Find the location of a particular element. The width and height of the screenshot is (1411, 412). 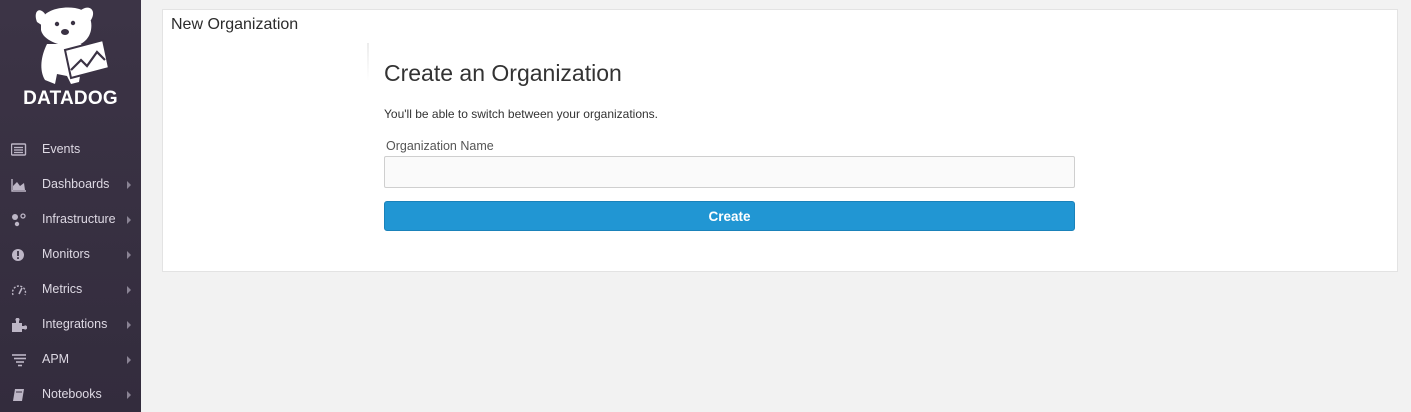

organization-name-label: Organization Name is located at coordinates (440, 146).